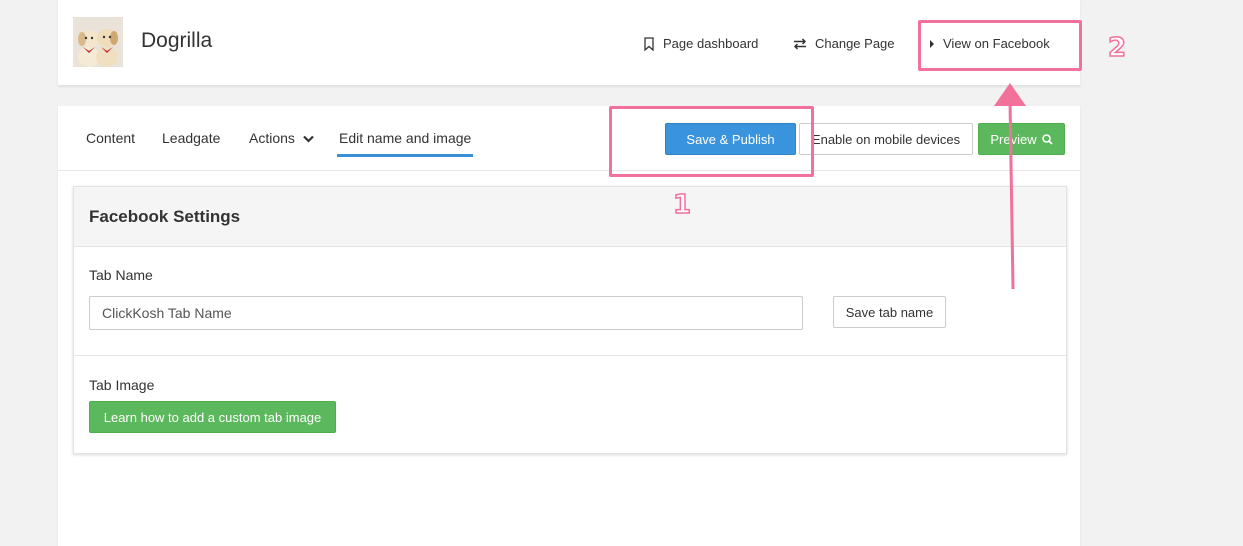 This screenshot has height=546, width=1243. I want to click on tab-leadgate-label: Leadgate, so click(191, 138).